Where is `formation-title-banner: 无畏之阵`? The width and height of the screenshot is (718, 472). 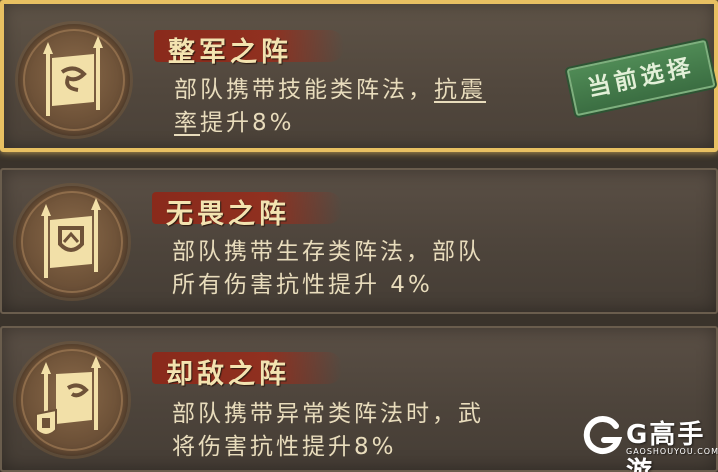
formation-title-banner: 无畏之阵 is located at coordinates (247, 209).